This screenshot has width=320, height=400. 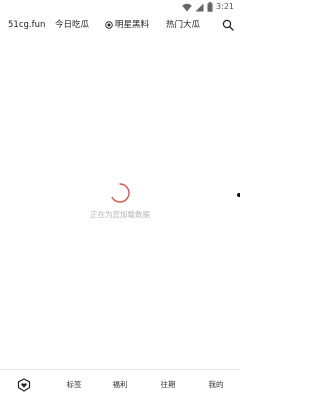 What do you see at coordinates (120, 214) in the screenshot?
I see `loading-text: 正在为您加载数据` at bounding box center [120, 214].